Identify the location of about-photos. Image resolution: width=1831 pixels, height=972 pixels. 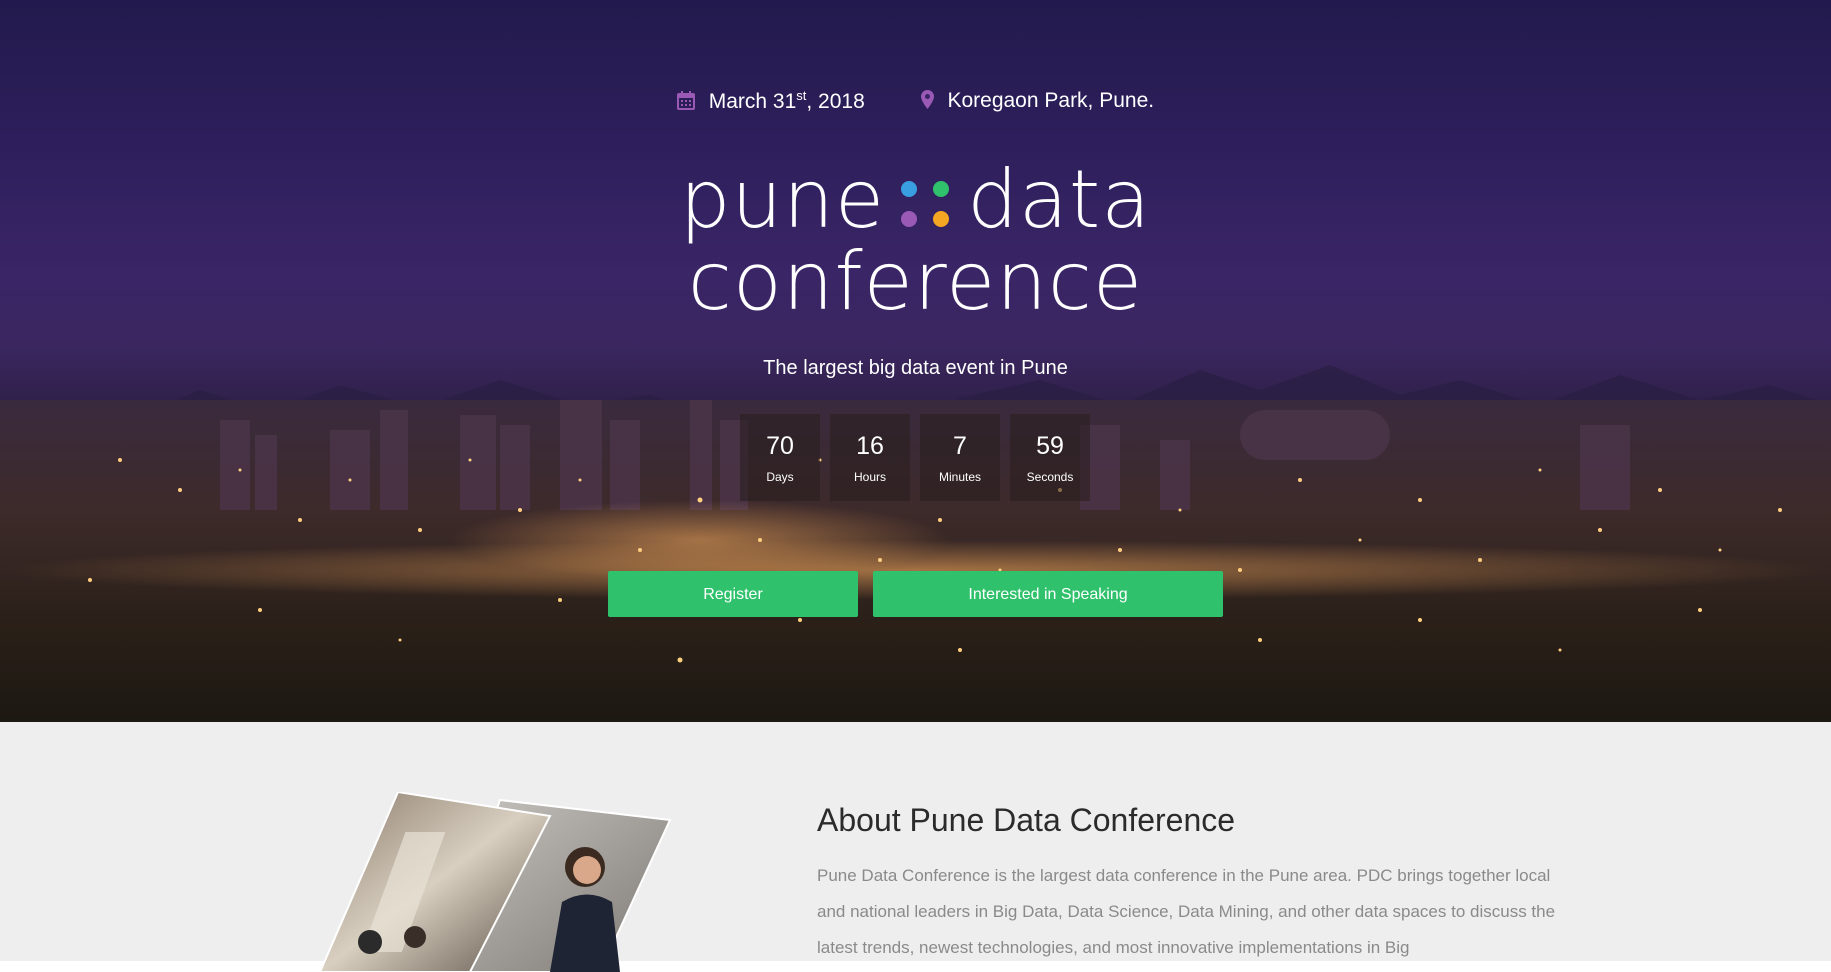
(495, 882).